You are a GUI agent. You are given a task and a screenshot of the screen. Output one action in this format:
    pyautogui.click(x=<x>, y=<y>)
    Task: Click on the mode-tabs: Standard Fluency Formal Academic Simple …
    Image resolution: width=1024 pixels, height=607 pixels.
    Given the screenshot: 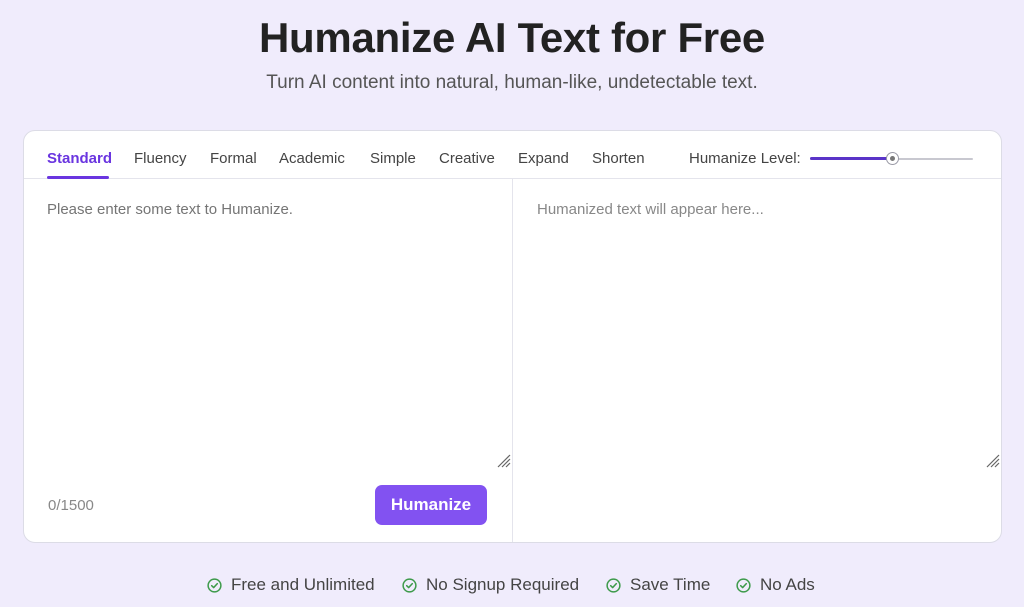 What is the action you would take?
    pyautogui.click(x=512, y=155)
    